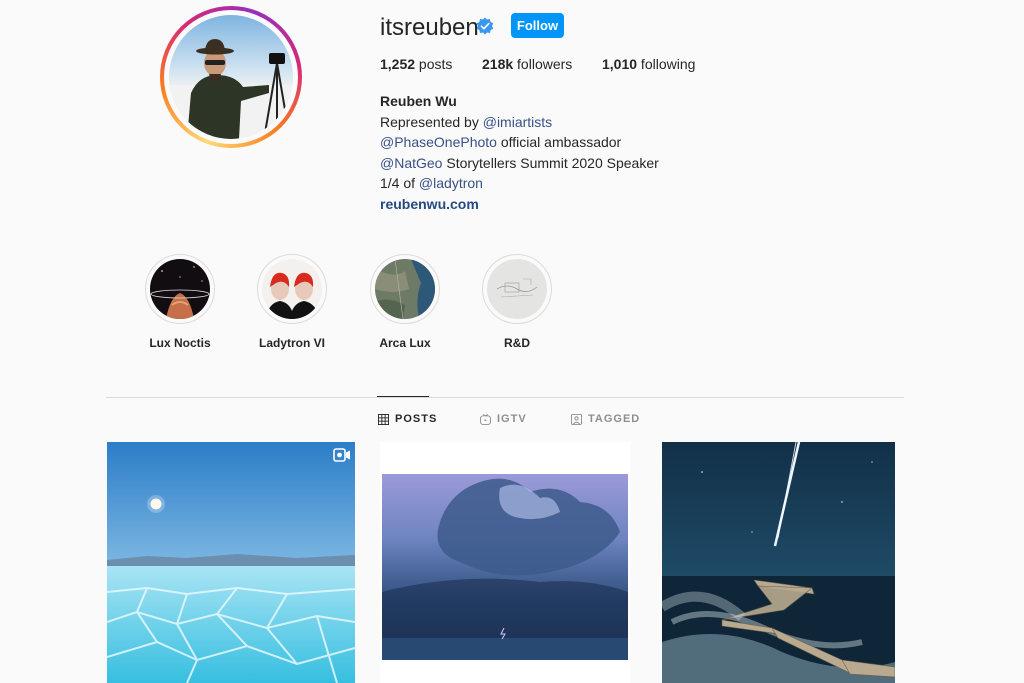  I want to click on tab-tagged: TAGGED, so click(605, 419).